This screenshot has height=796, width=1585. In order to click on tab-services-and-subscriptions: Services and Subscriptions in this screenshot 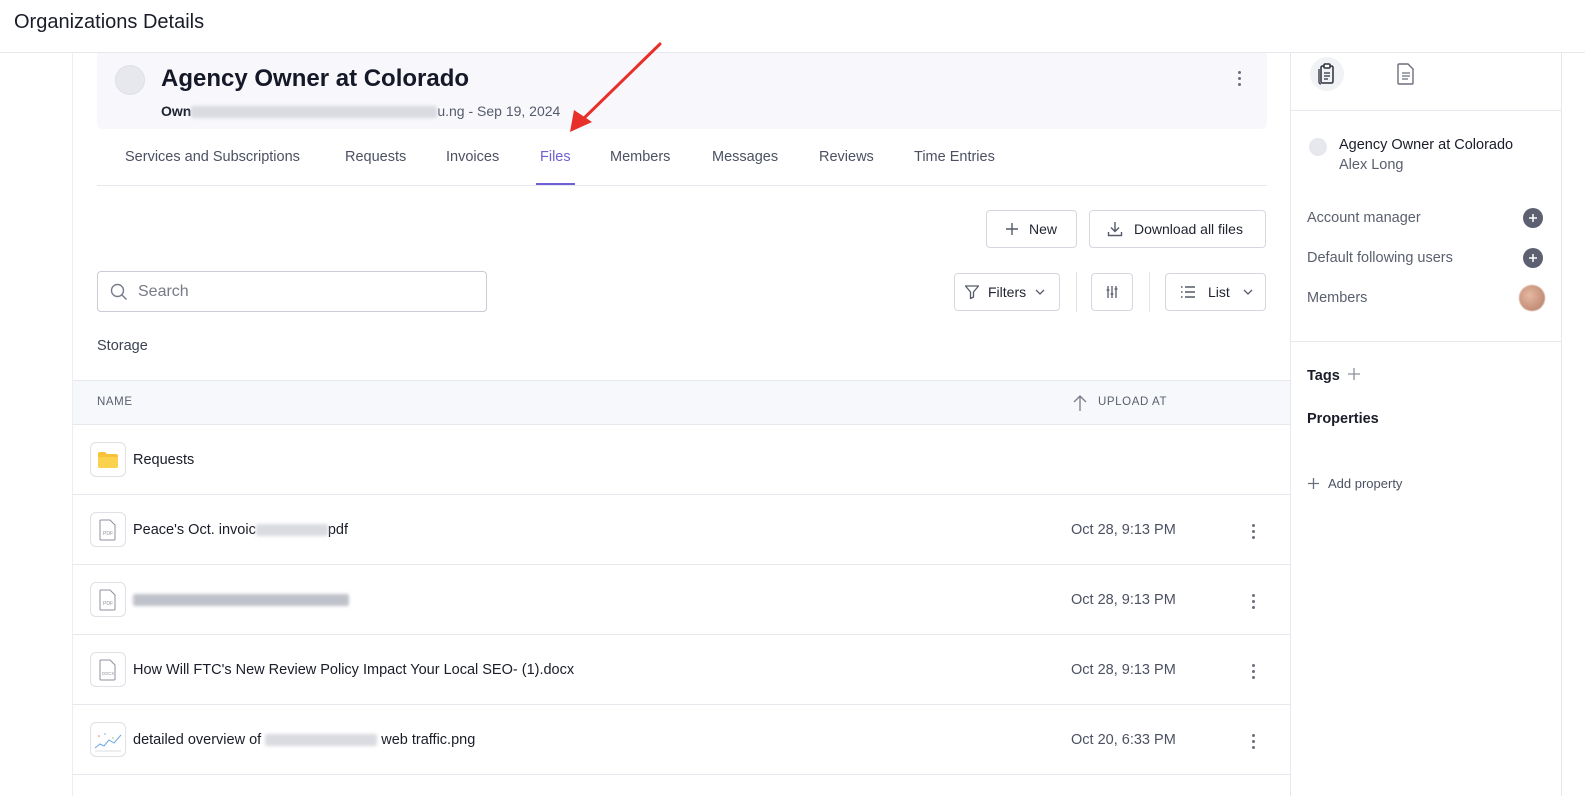, I will do `click(212, 157)`.